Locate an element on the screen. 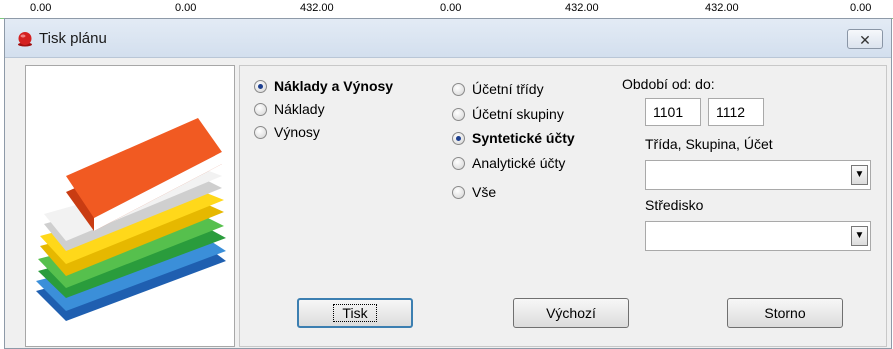  cancel-button-label: Storno is located at coordinates (785, 313).